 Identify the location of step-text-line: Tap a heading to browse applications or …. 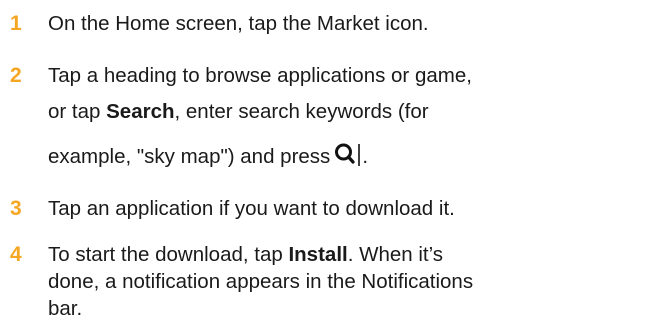
(260, 75).